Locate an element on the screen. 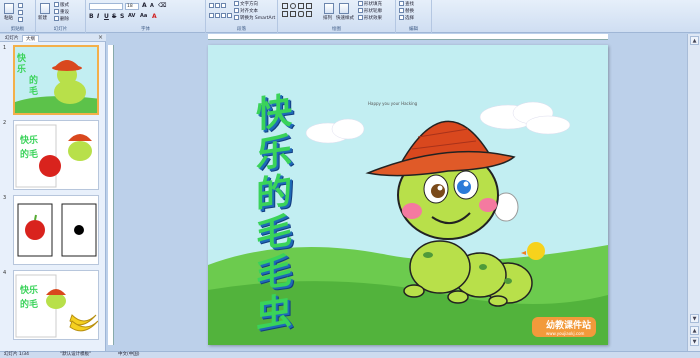 The image size is (700, 358). slide-thumbnail-2: 2 快乐 的毛 is located at coordinates (53, 155).